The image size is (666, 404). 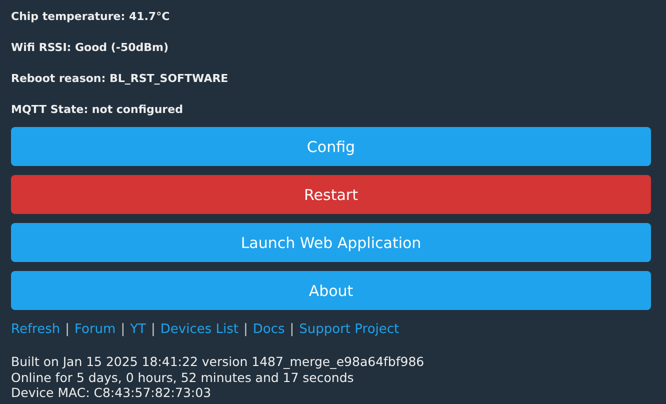 What do you see at coordinates (120, 79) in the screenshot?
I see `status-text: Reboot reason: BL_RST_SOFTWARE` at bounding box center [120, 79].